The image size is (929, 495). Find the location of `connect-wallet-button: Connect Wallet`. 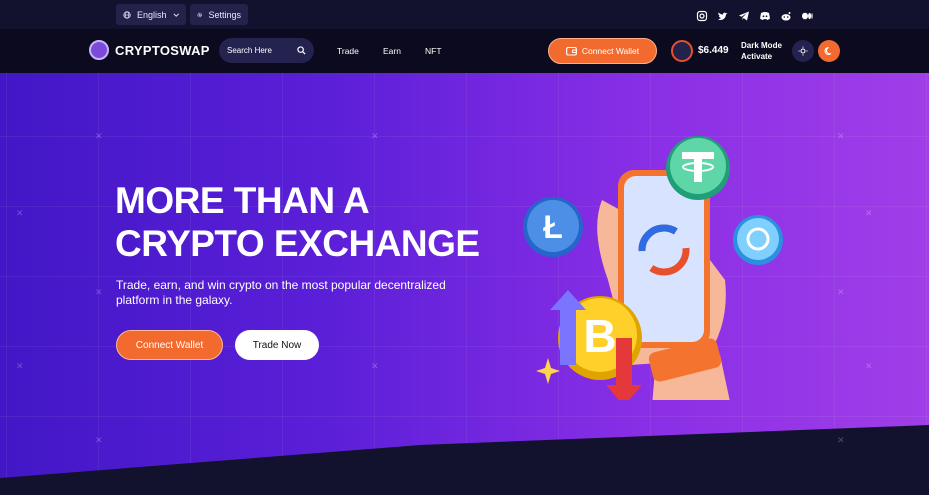

connect-wallet-button: Connect Wallet is located at coordinates (602, 51).